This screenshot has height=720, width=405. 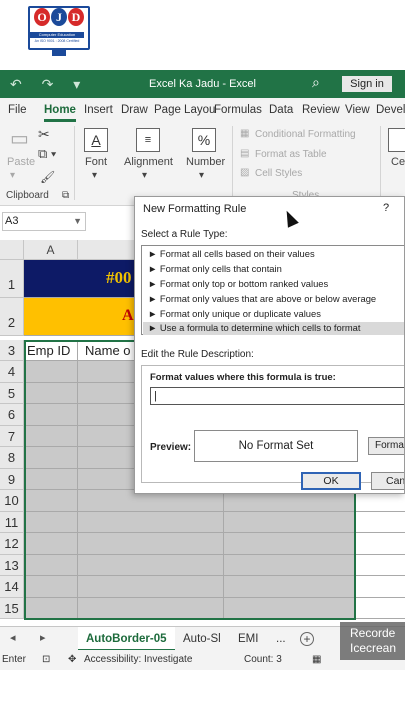 I want to click on add-sheet-icon: +, so click(x=307, y=639).